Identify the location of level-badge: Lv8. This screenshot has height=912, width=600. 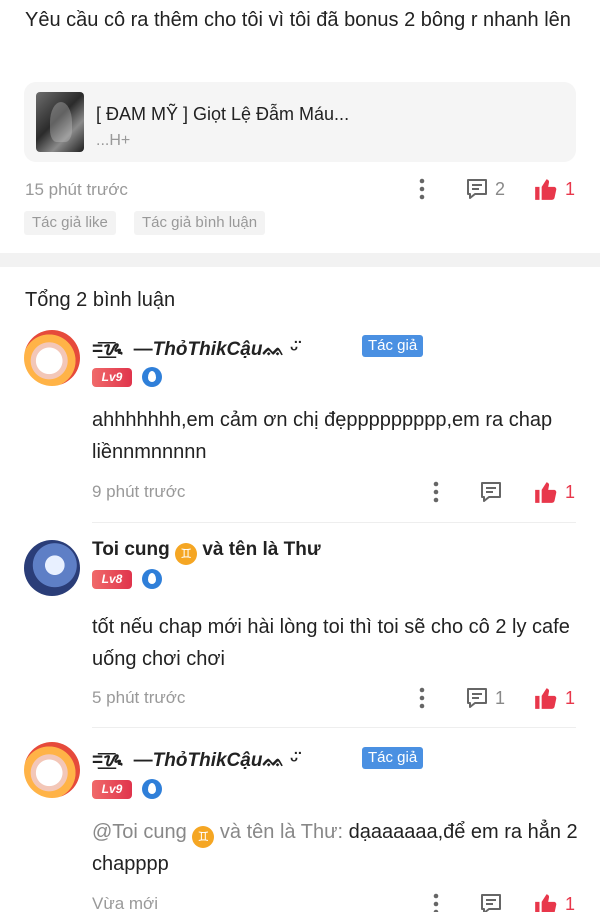
(112, 579).